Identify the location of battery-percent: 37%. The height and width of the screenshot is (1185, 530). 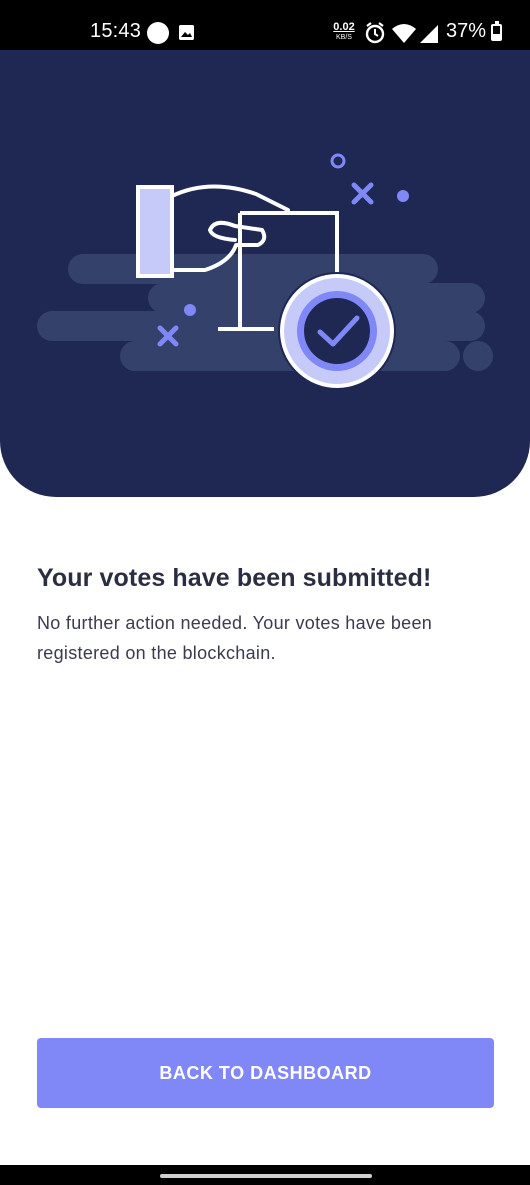
(466, 31).